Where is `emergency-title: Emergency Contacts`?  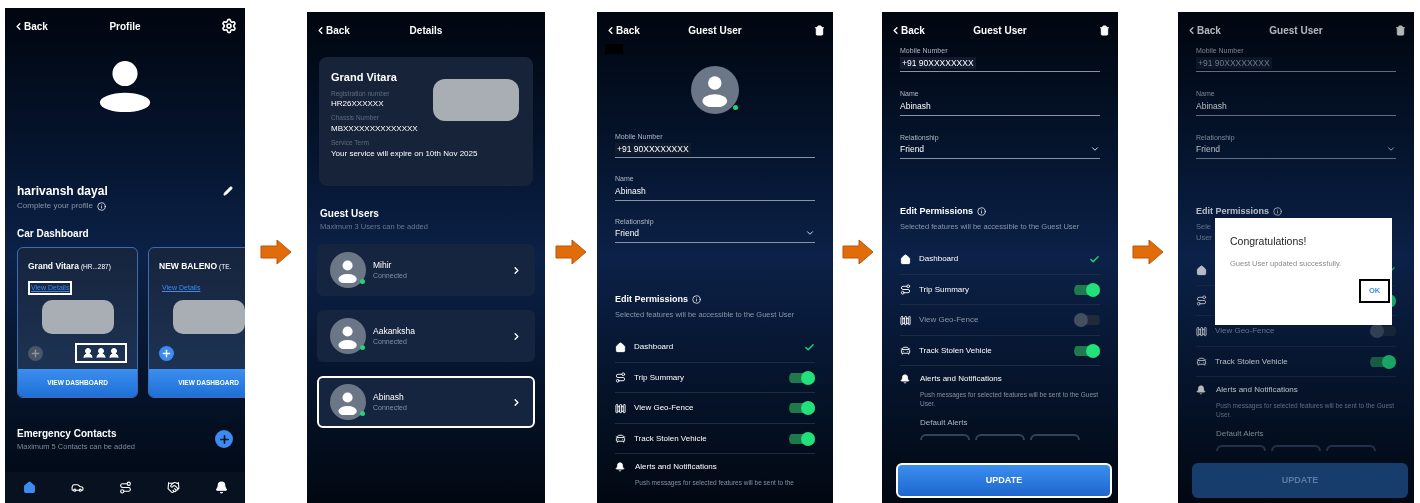
emergency-title: Emergency Contacts is located at coordinates (67, 434).